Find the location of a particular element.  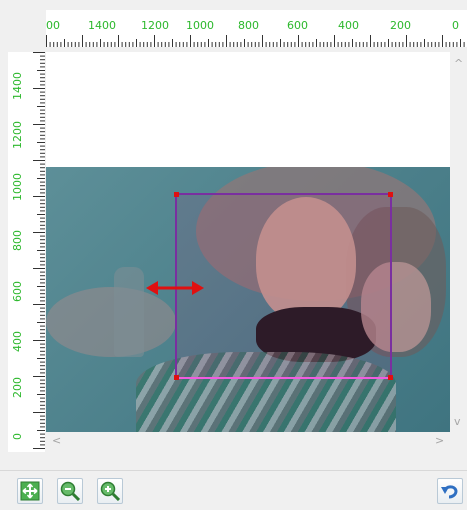

fit-to-window-button is located at coordinates (30, 491).